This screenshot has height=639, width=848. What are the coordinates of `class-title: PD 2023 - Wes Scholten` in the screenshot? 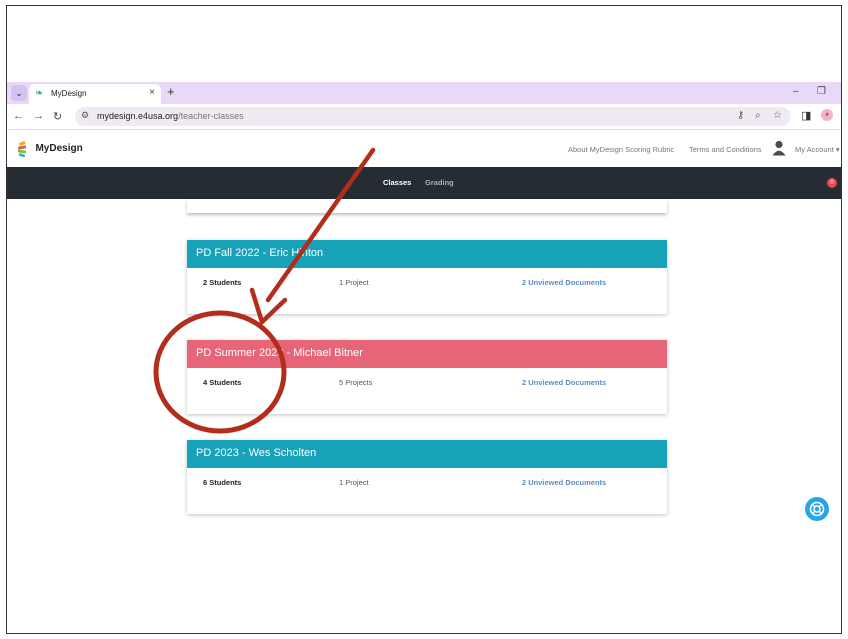 It's located at (427, 454).